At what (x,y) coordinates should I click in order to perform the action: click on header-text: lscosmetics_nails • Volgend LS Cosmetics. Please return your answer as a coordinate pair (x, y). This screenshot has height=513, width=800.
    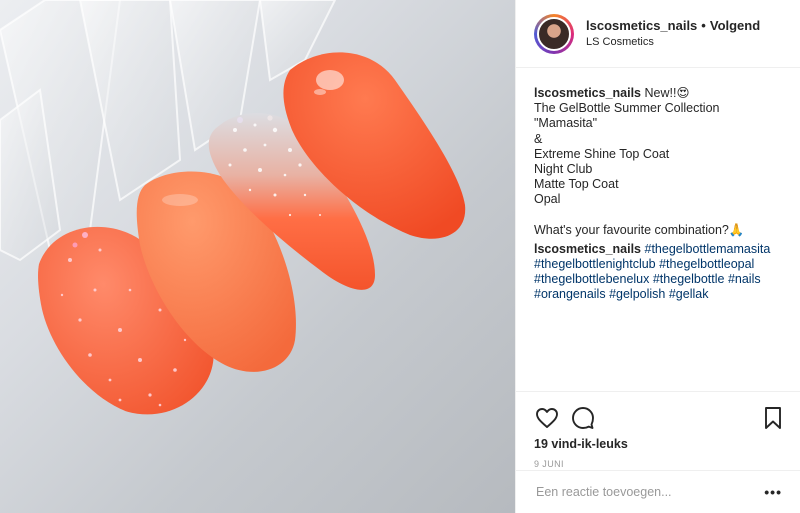
    Looking at the image, I should click on (673, 34).